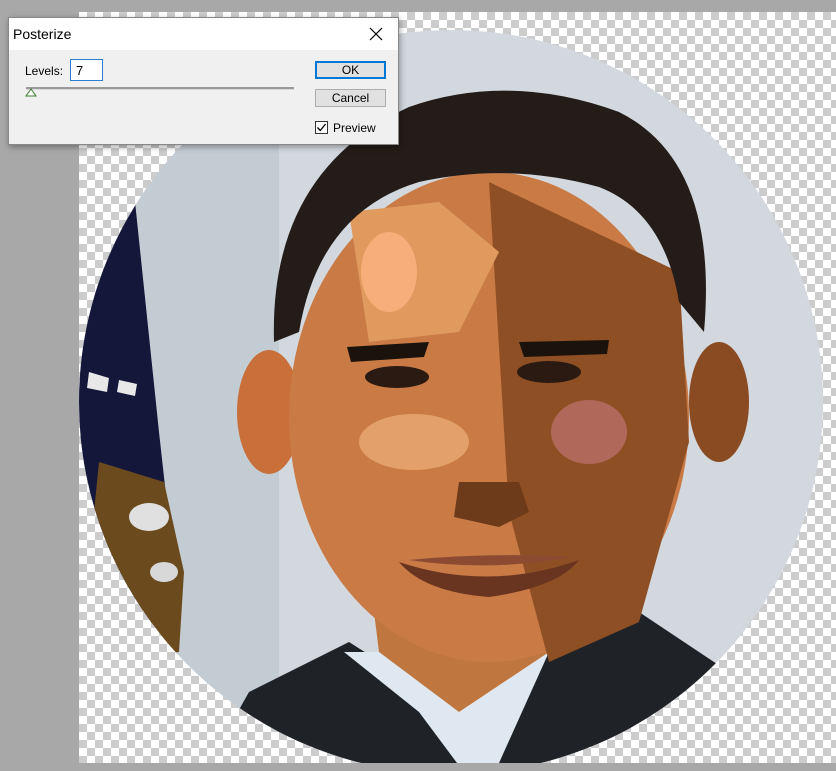 This screenshot has width=836, height=771. Describe the element at coordinates (31, 92) in the screenshot. I see `slider-thumb-icon` at that location.